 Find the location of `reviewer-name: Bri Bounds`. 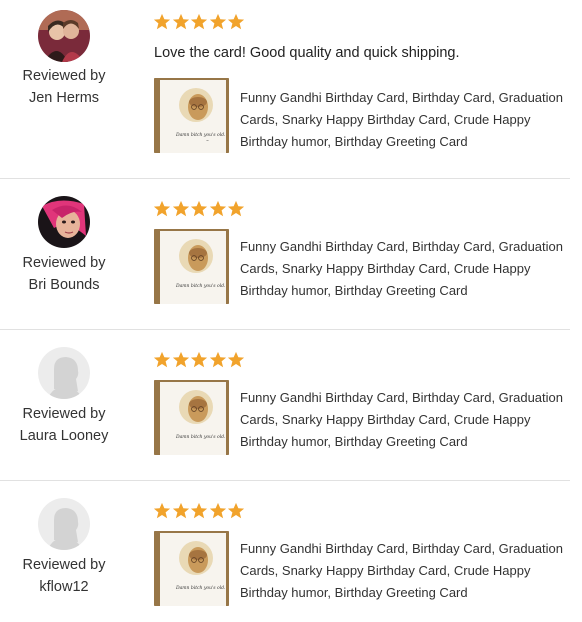

reviewer-name: Bri Bounds is located at coordinates (64, 285).